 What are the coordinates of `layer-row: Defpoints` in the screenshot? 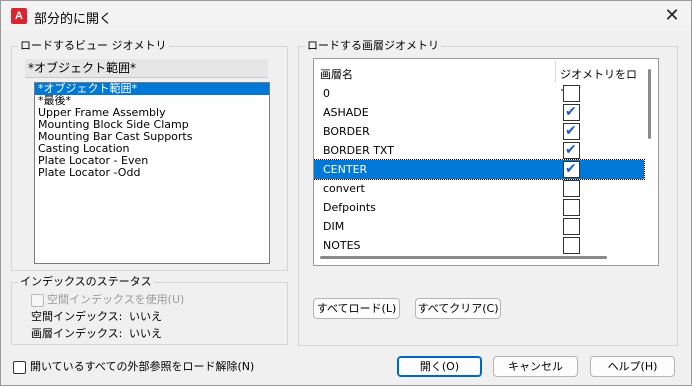 It's located at (479, 207).